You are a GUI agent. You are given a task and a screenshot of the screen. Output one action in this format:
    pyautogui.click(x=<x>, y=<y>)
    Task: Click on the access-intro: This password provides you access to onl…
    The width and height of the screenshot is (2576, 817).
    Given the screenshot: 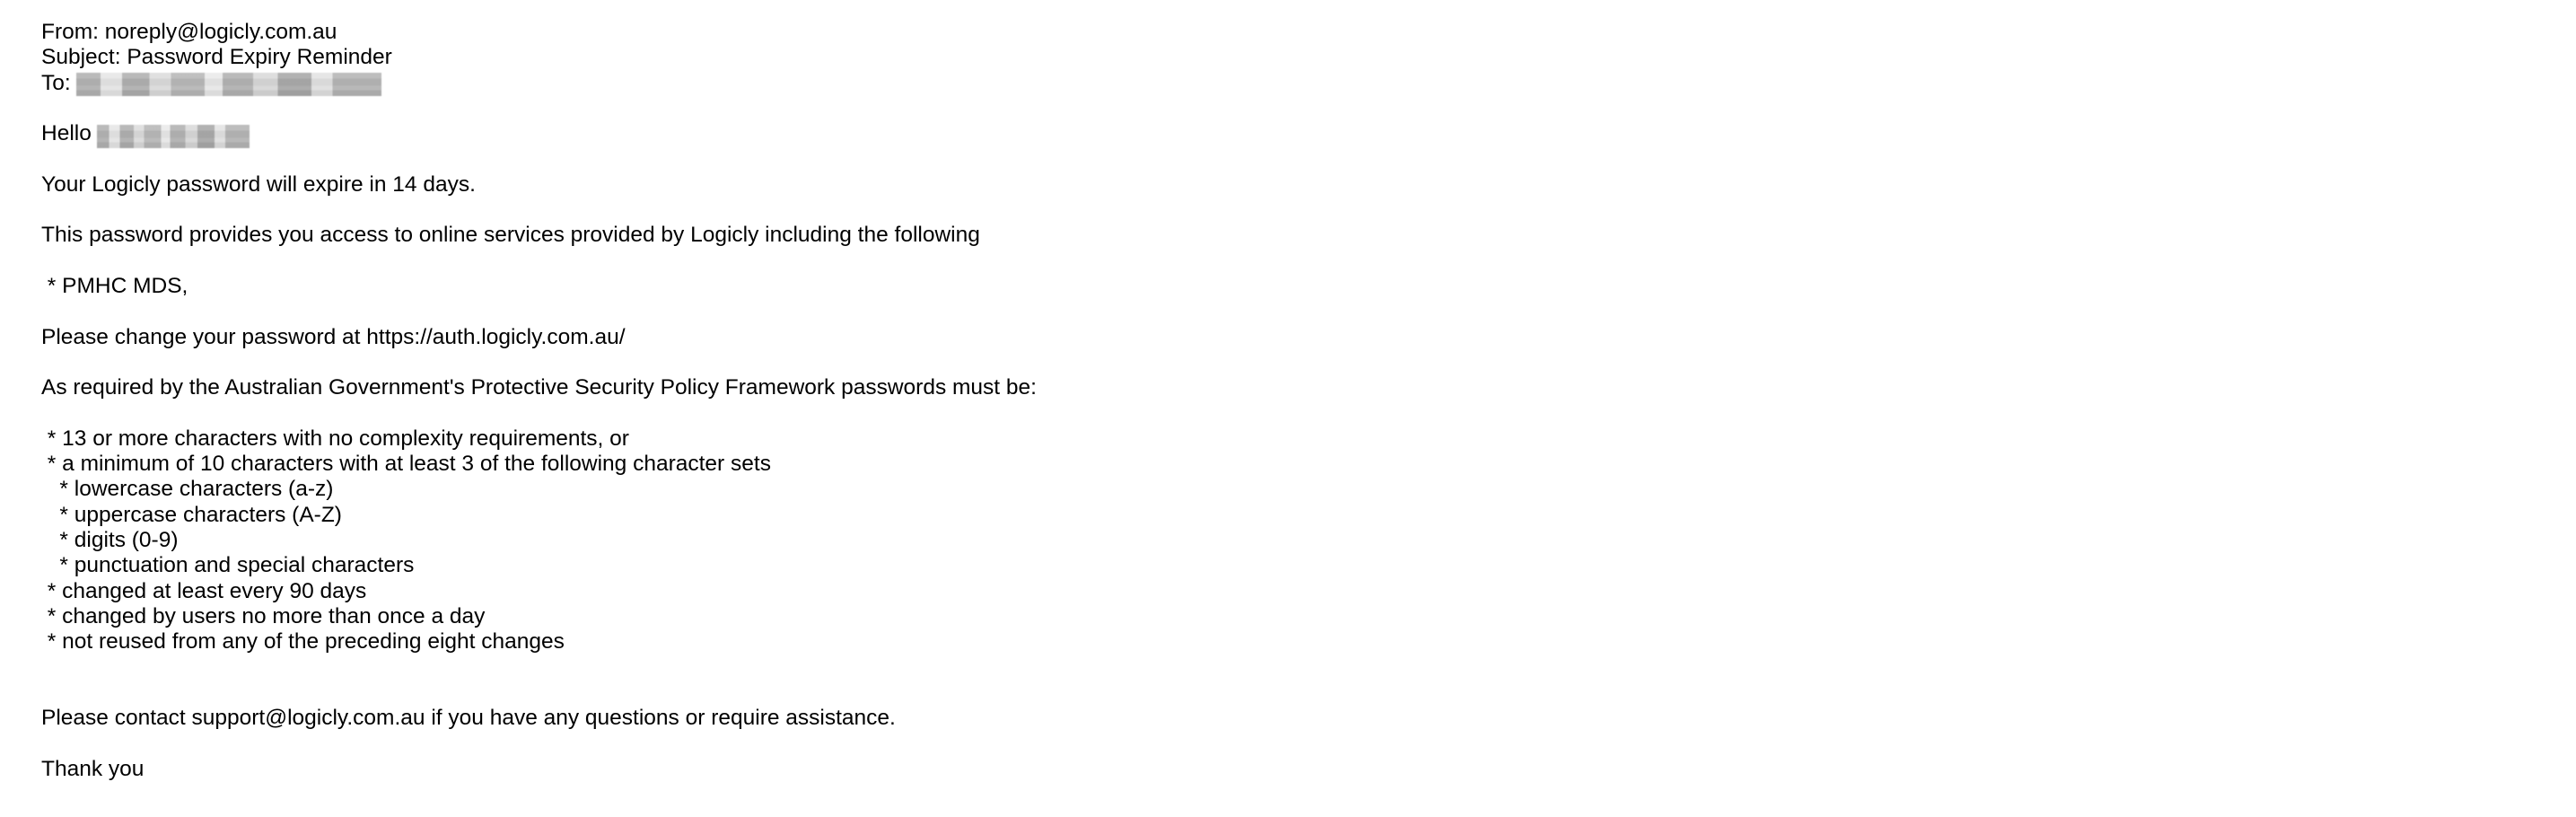 What is the action you would take?
    pyautogui.click(x=510, y=236)
    